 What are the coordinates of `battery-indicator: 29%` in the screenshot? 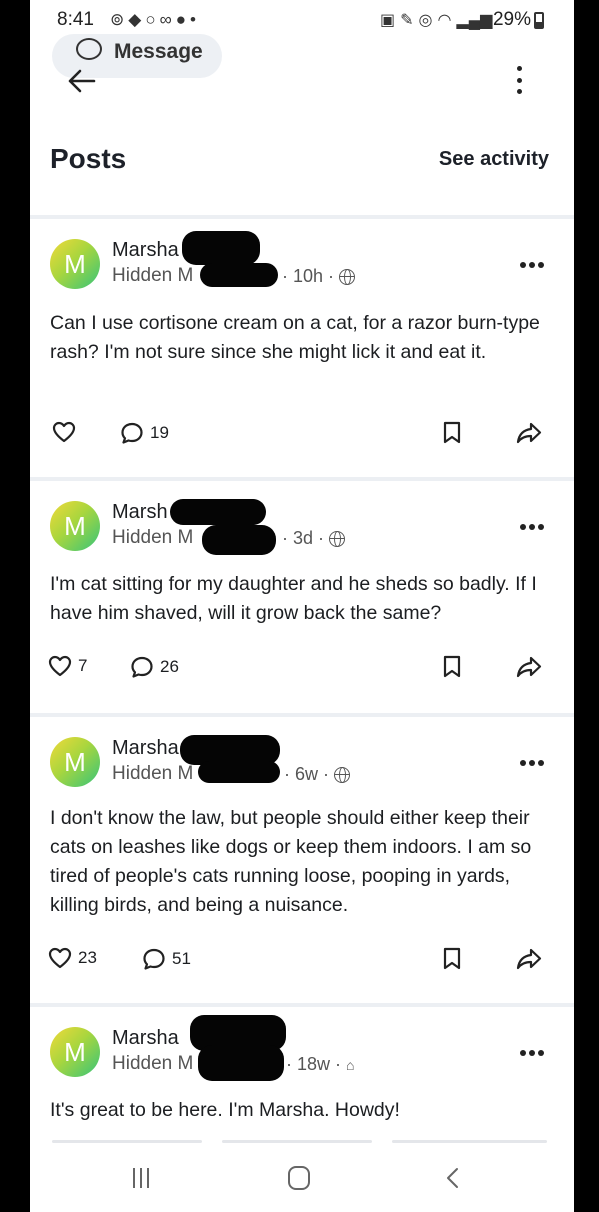 It's located at (518, 20).